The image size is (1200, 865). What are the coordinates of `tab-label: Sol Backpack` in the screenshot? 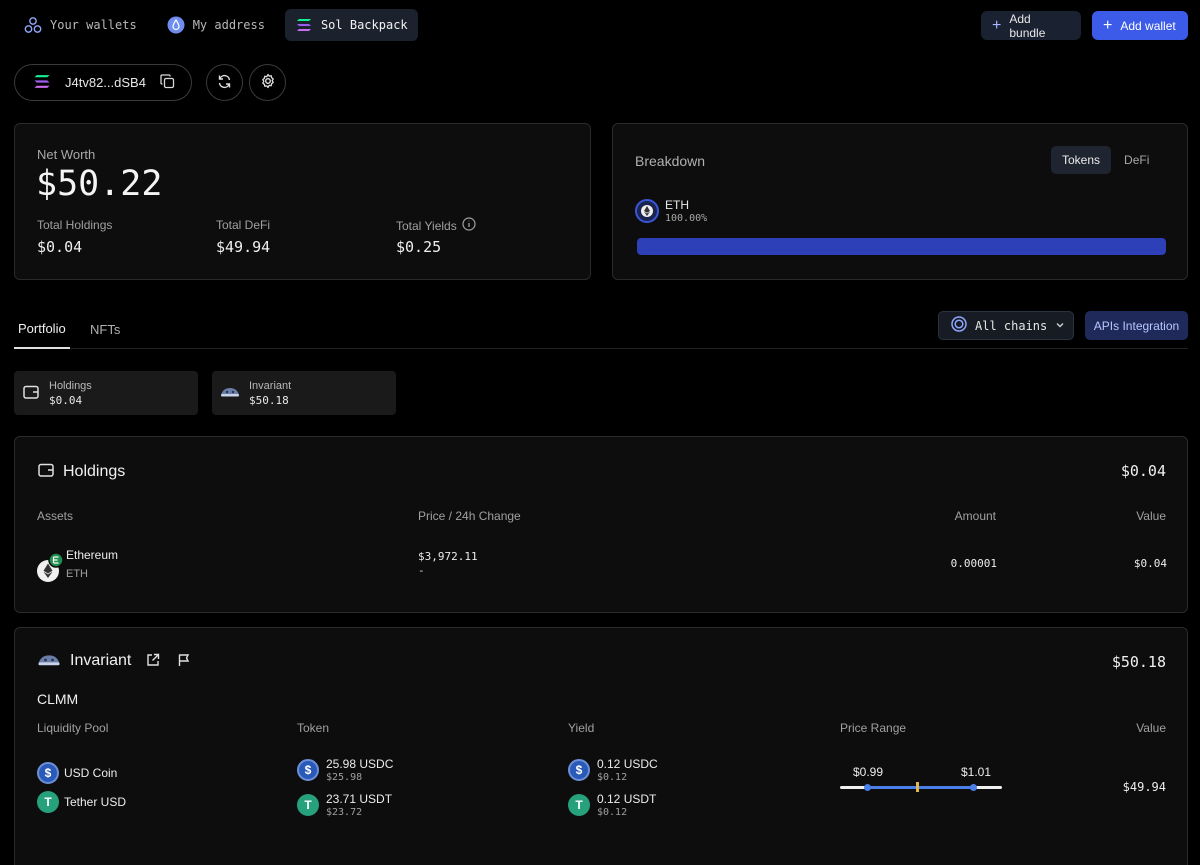 It's located at (364, 25).